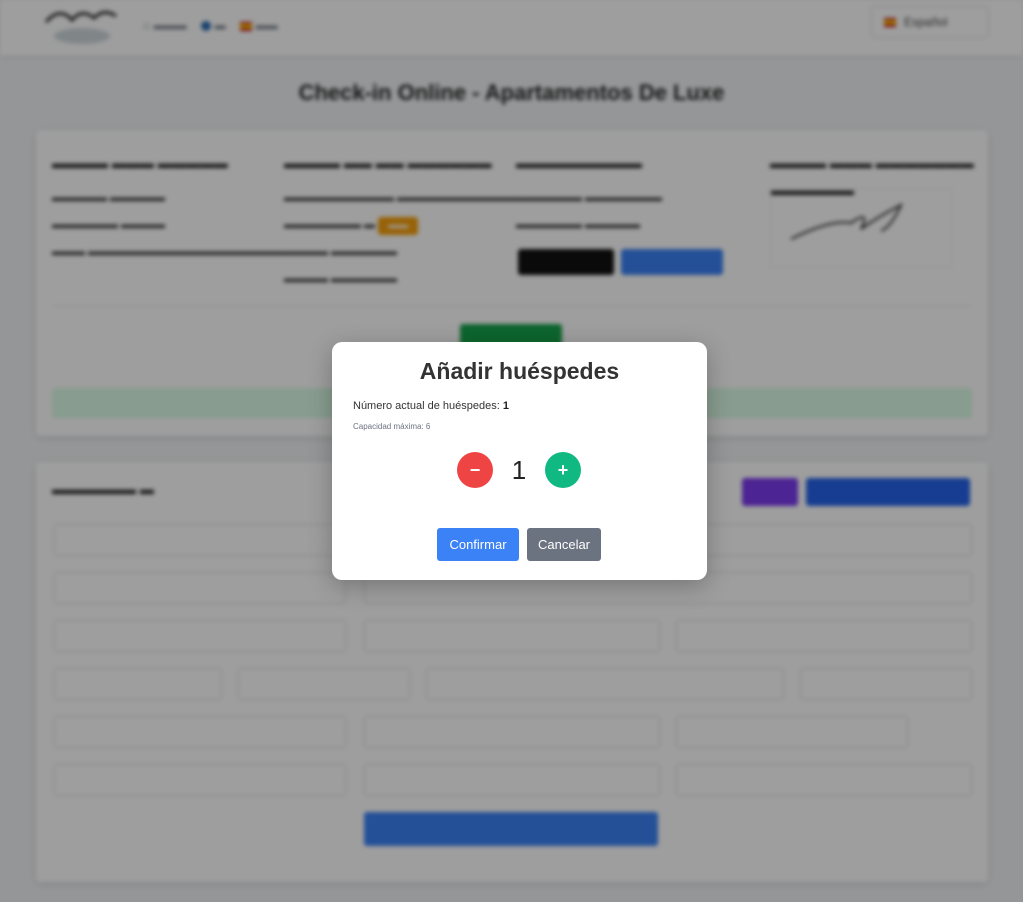  What do you see at coordinates (564, 544) in the screenshot?
I see `cancel-button: Cancelar` at bounding box center [564, 544].